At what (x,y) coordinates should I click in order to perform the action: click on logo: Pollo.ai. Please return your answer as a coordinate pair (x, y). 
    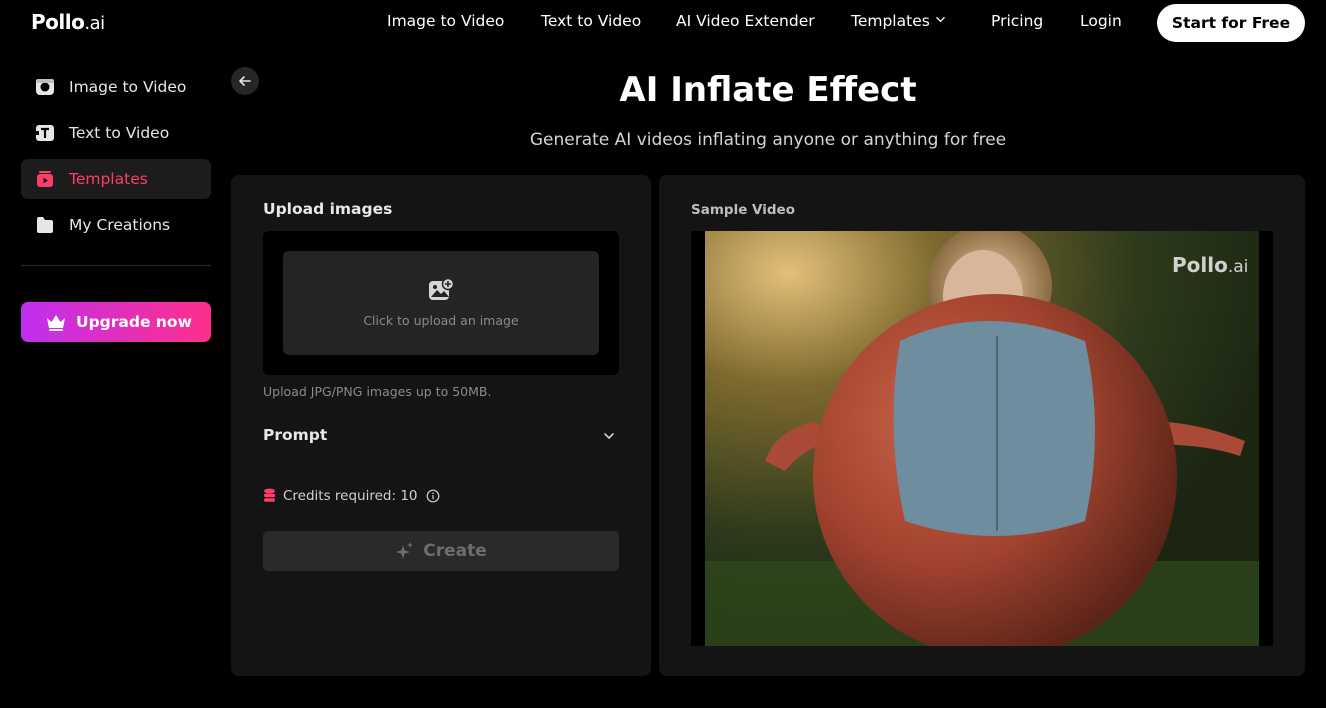
    Looking at the image, I should click on (68, 22).